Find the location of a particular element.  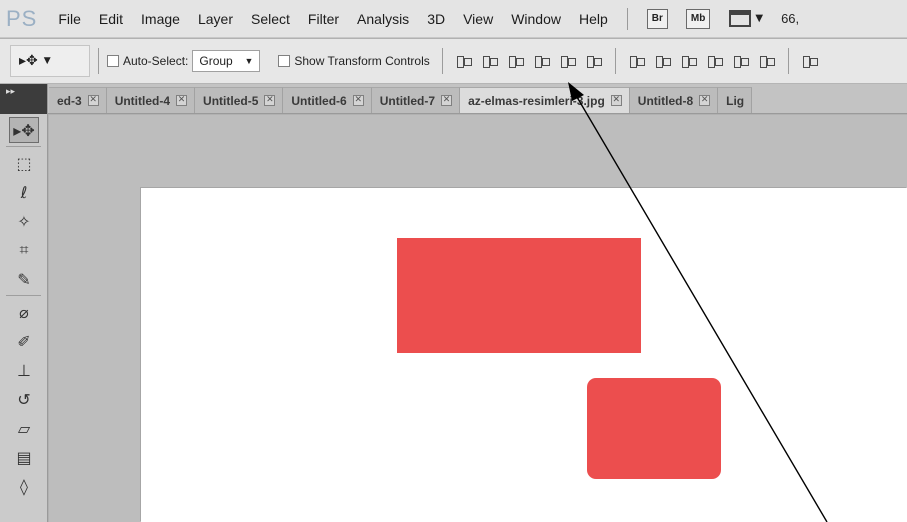

blur-icon: ◊ is located at coordinates (24, 486).